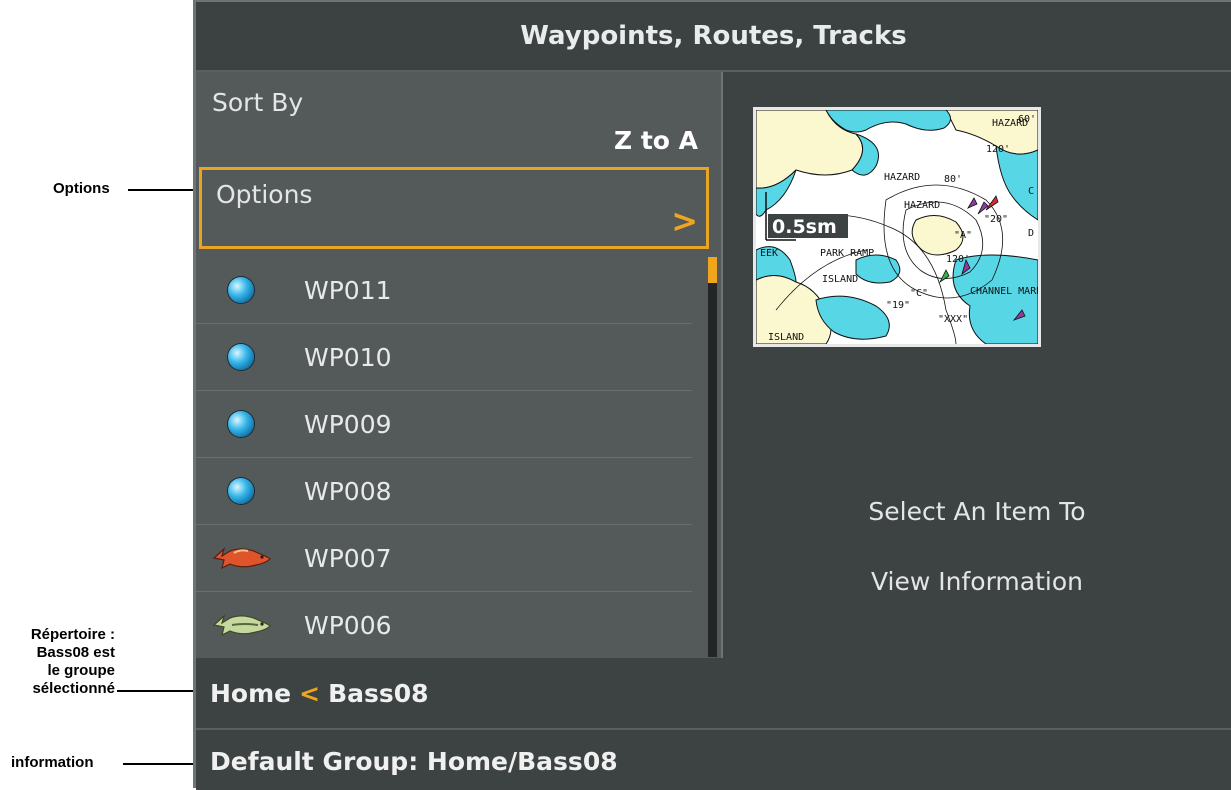 Image resolution: width=1231 pixels, height=790 pixels. Describe the element at coordinates (977, 511) in the screenshot. I see `info-line-1: Select An Item To` at that location.